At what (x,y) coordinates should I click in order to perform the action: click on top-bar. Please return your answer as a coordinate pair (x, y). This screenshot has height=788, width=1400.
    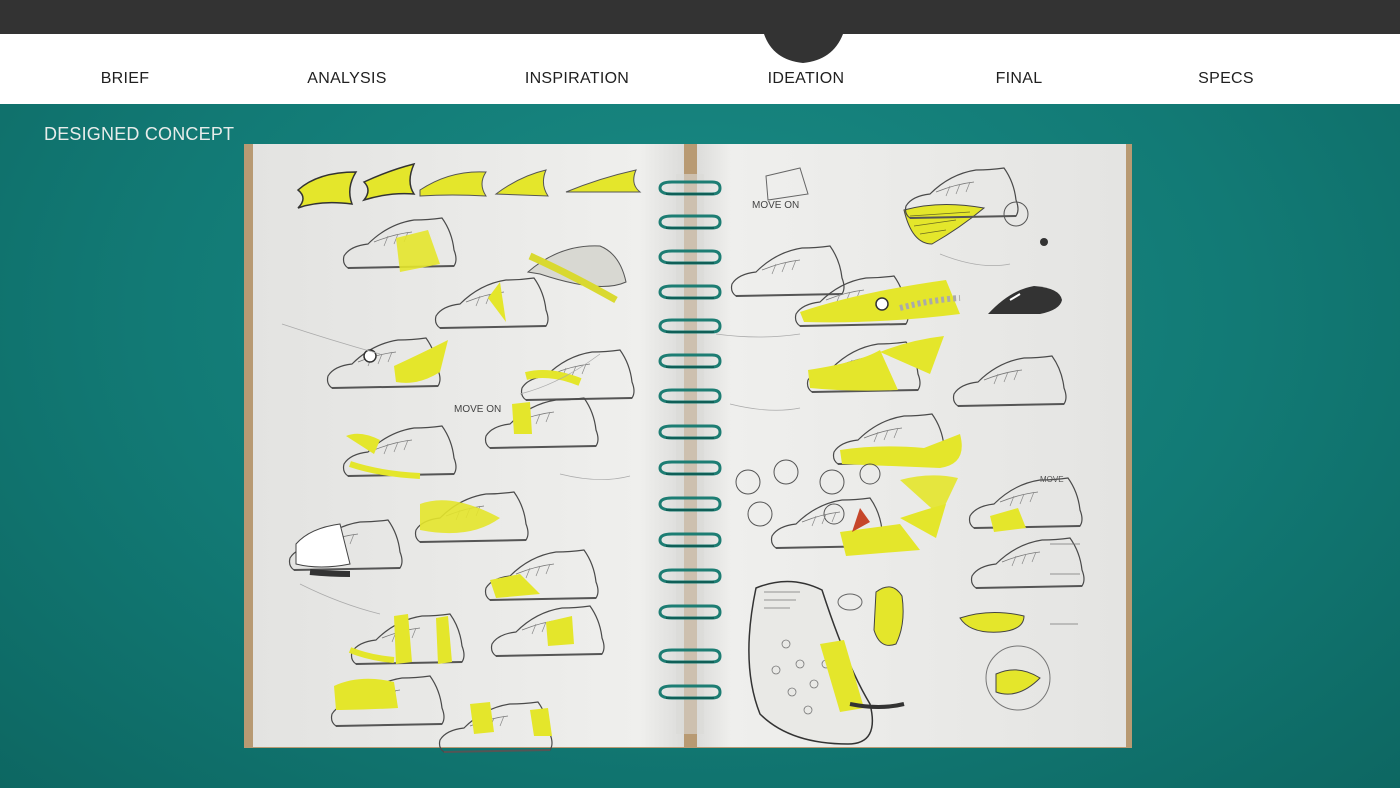
    Looking at the image, I should click on (700, 17).